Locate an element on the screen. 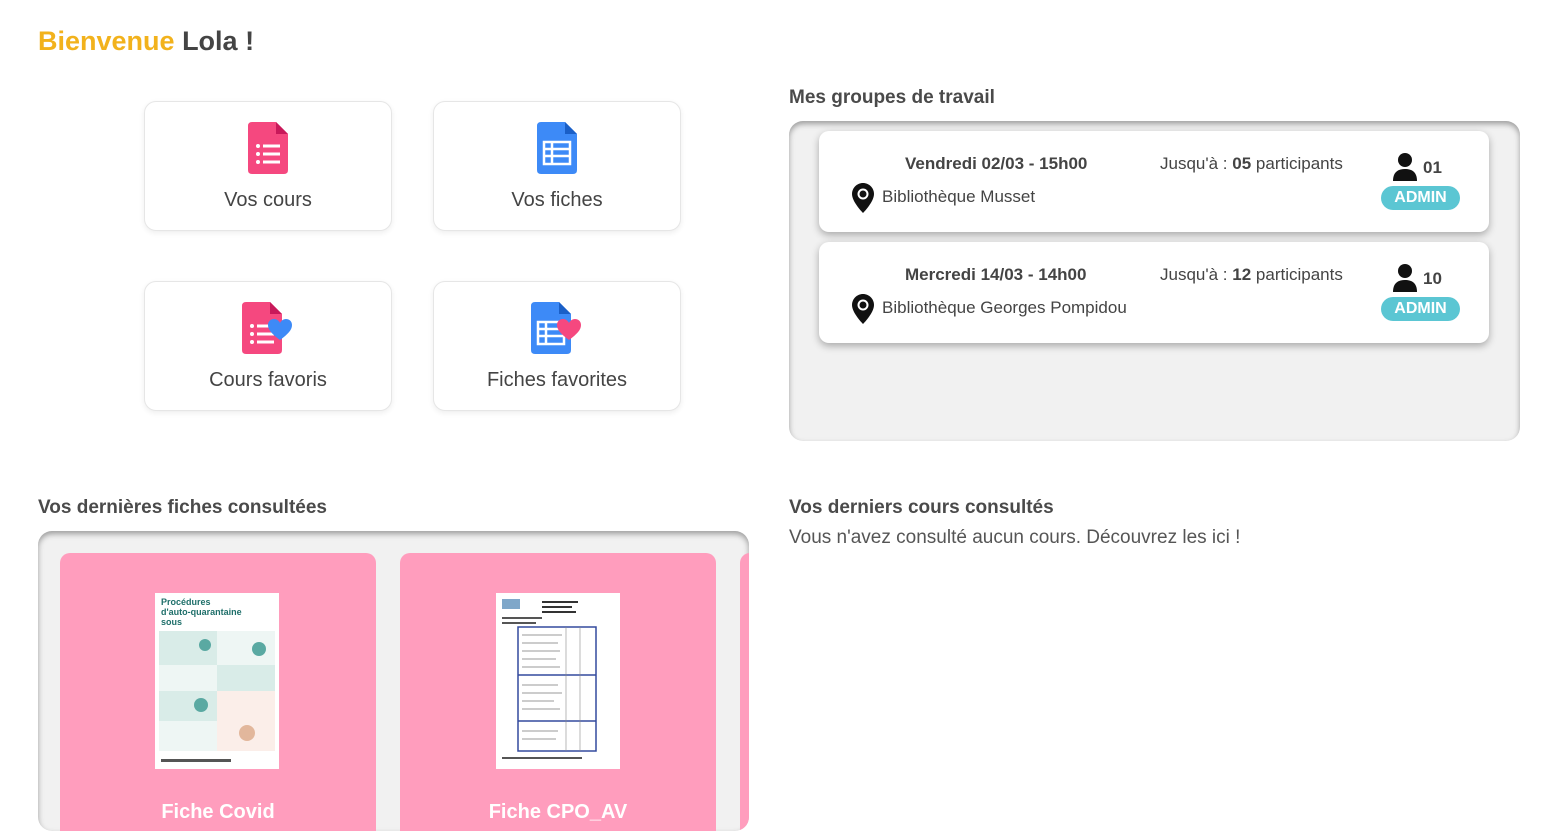 The height and width of the screenshot is (831, 1565). favorite-sheet-icon is located at coordinates (557, 330).